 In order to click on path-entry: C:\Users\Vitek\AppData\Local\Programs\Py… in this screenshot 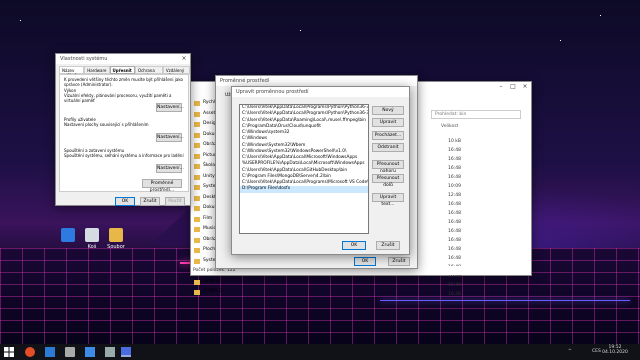, I will do `click(304, 114)`.